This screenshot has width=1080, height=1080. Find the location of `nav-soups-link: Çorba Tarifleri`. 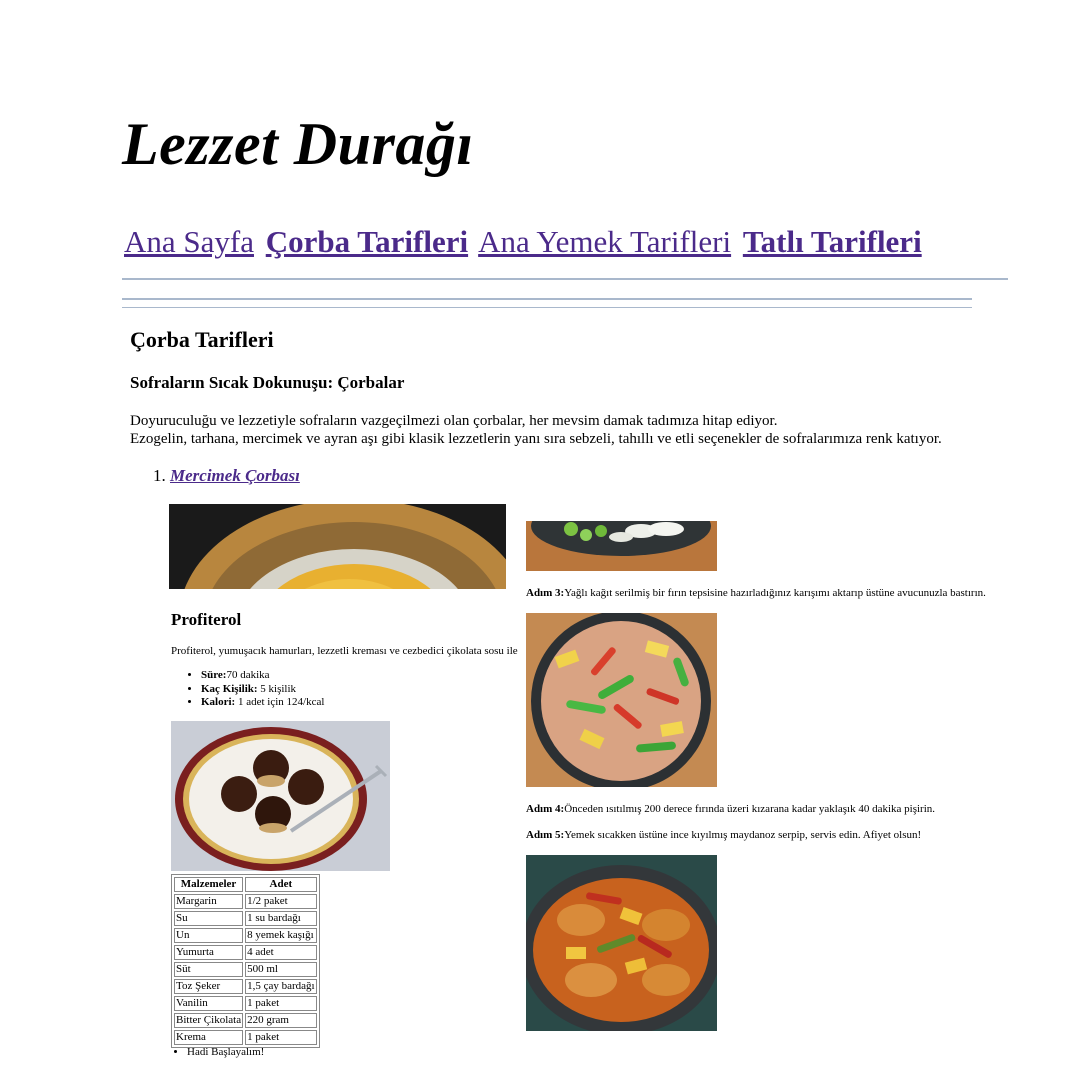

nav-soups-link: Çorba Tarifleri is located at coordinates (367, 241).